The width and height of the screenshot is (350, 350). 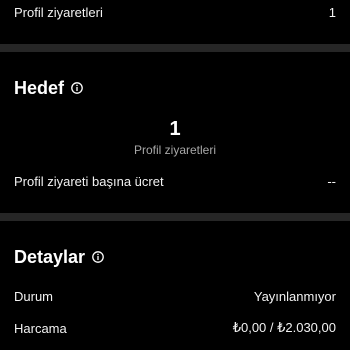 I want to click on details-title: Detaylar, so click(x=50, y=256).